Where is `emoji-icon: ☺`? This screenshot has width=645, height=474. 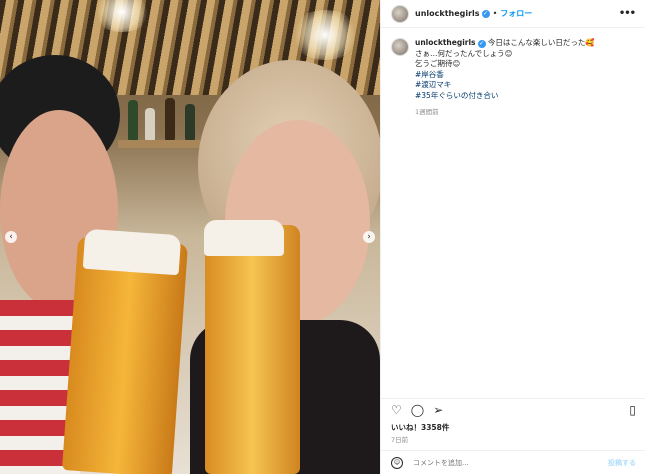
emoji-icon: ☺ is located at coordinates (397, 462).